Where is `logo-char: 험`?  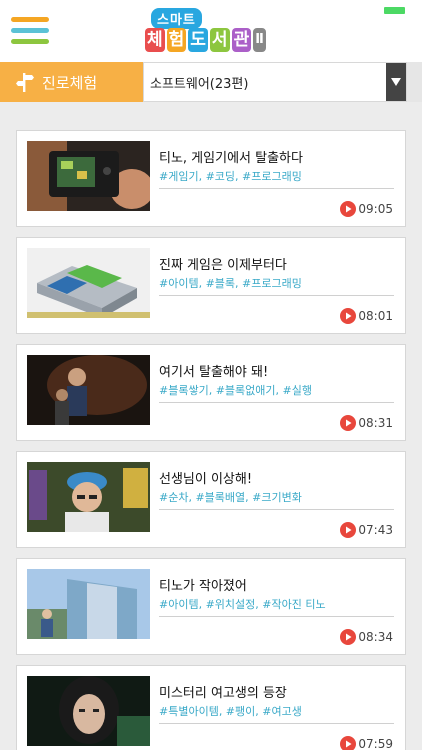 logo-char: 험 is located at coordinates (176, 40).